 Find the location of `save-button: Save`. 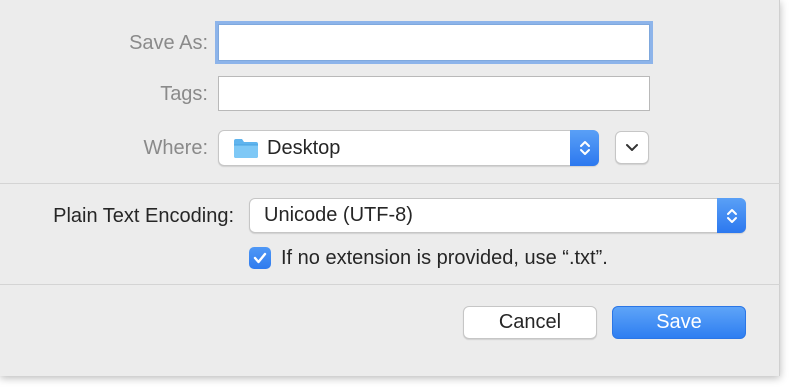

save-button: Save is located at coordinates (679, 322).